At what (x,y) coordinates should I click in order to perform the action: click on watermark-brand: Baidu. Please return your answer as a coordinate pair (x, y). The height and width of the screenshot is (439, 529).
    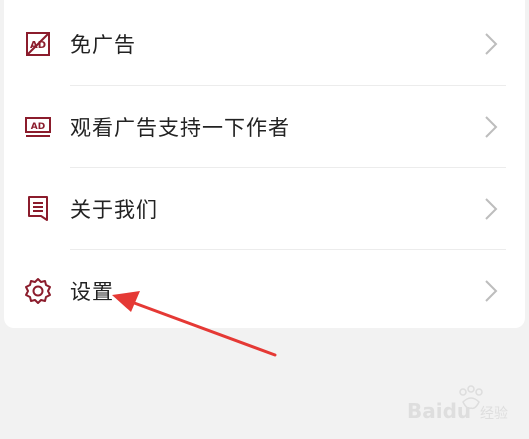
    Looking at the image, I should click on (439, 411).